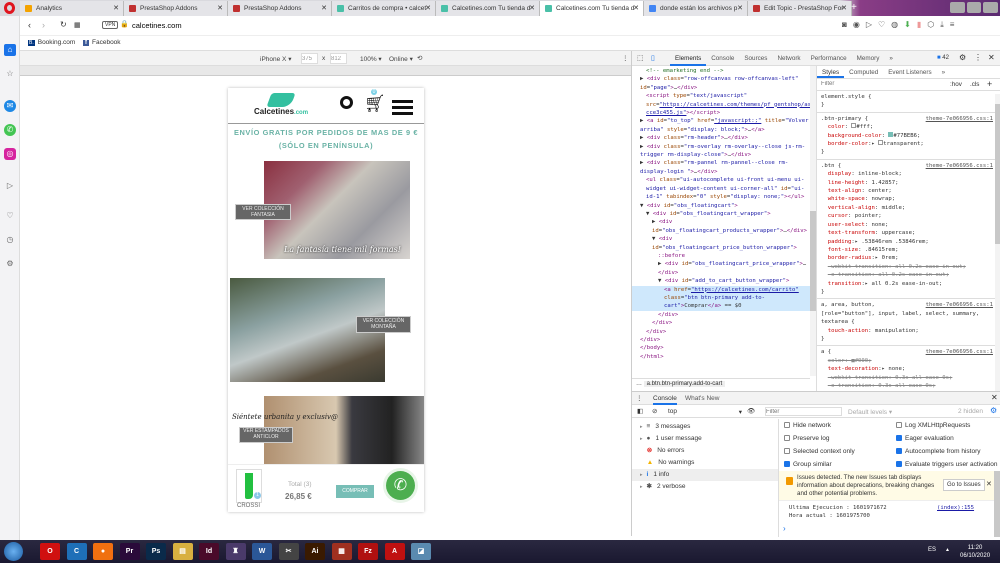 Image resolution: width=1000 pixels, height=563 pixels. Describe the element at coordinates (755, 58) in the screenshot. I see `devtools-tab: Sources` at that location.